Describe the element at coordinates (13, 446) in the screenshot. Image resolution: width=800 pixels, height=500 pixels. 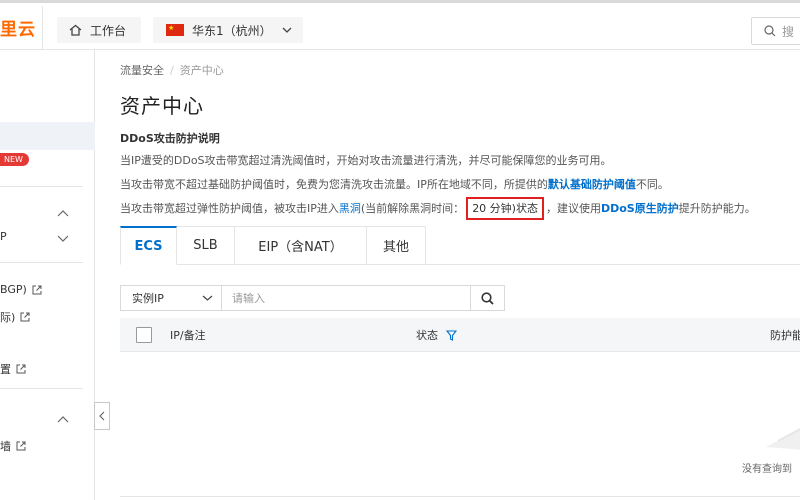
I see `sidebar-item-firewall: 墙` at that location.